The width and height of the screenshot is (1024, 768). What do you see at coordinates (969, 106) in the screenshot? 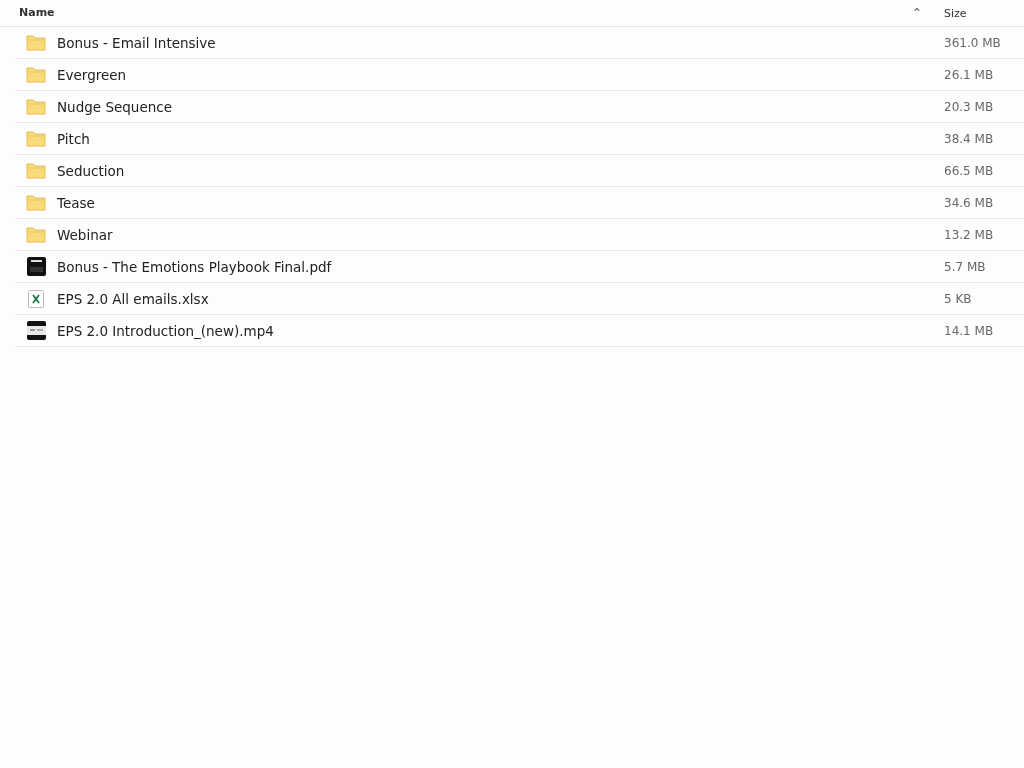
I see `file-size: 20.3 MB` at bounding box center [969, 106].